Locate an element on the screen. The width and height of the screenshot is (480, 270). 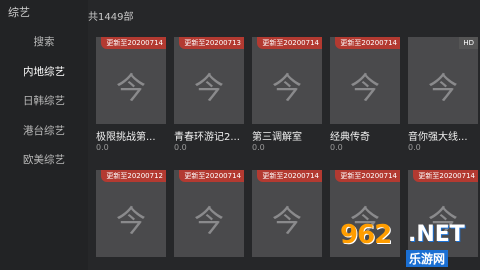
app-title: 综艺 is located at coordinates (19, 12).